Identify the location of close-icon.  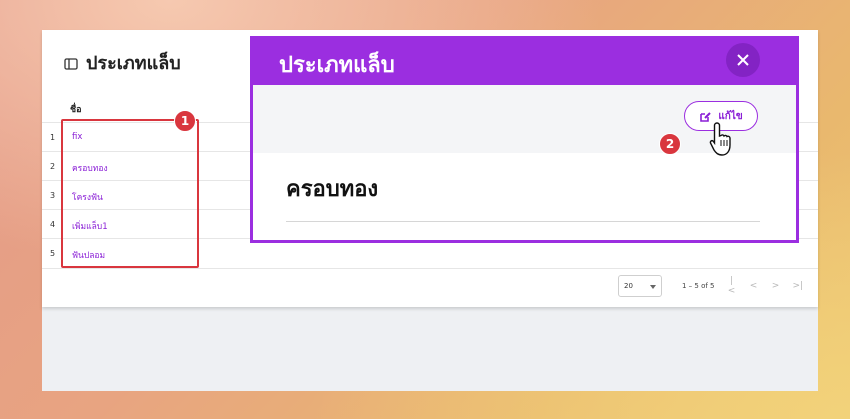
(743, 60).